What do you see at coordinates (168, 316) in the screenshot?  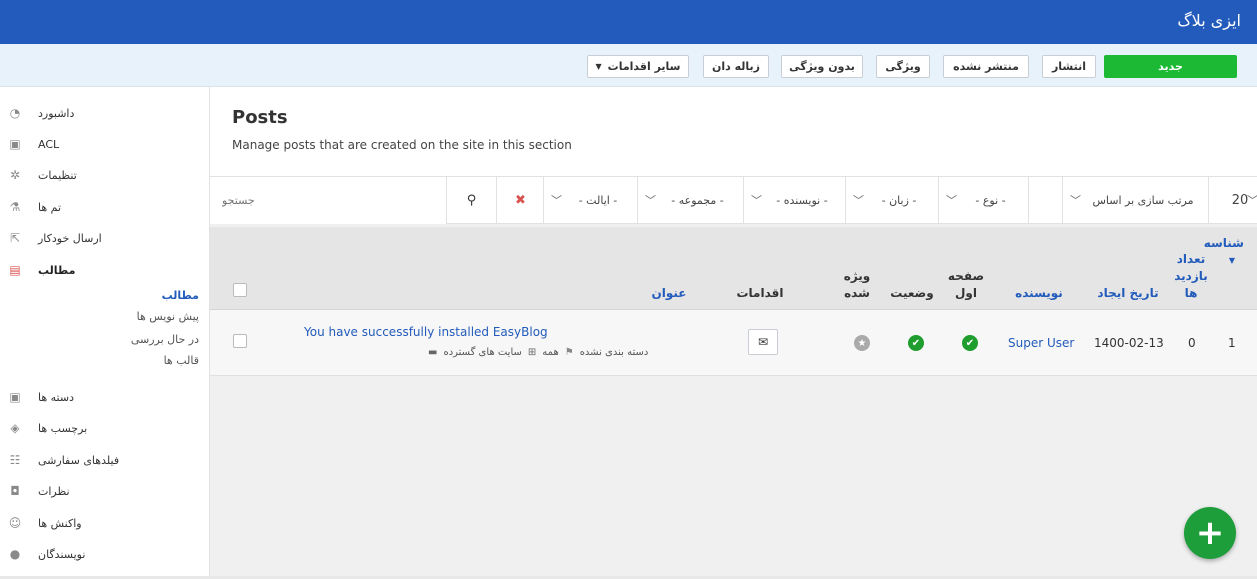 I see `sidebar-sub-drafts: پیش نویس ها` at bounding box center [168, 316].